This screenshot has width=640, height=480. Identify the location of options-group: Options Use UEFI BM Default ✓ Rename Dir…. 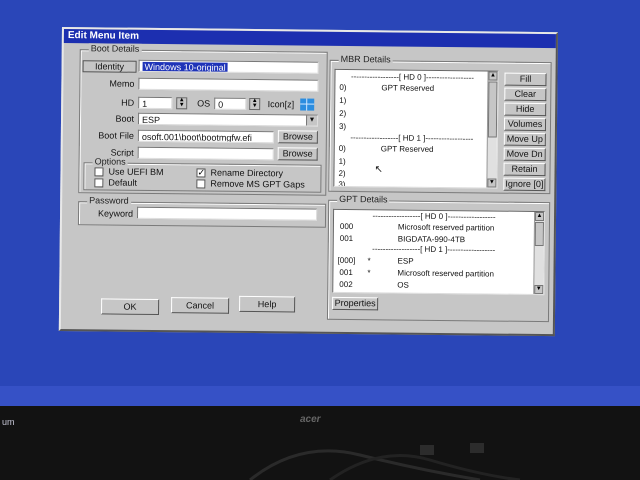
(202, 174).